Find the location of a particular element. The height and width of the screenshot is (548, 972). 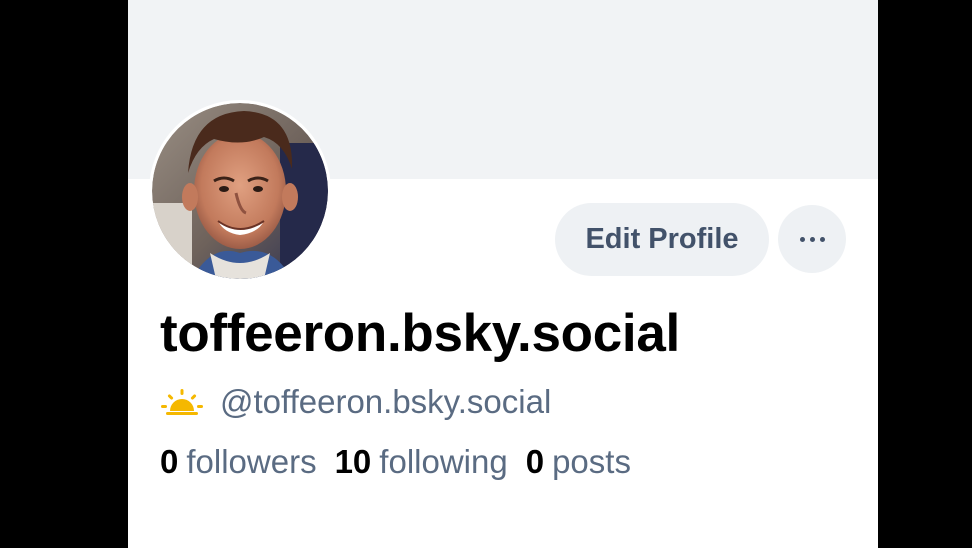

more-options-button is located at coordinates (812, 239).